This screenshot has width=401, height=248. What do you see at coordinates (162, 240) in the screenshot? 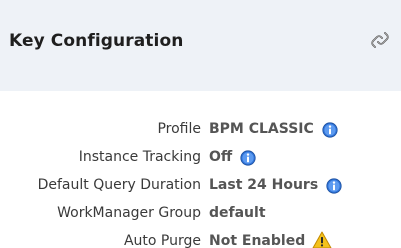
I see `config-label: Auto Purge` at bounding box center [162, 240].